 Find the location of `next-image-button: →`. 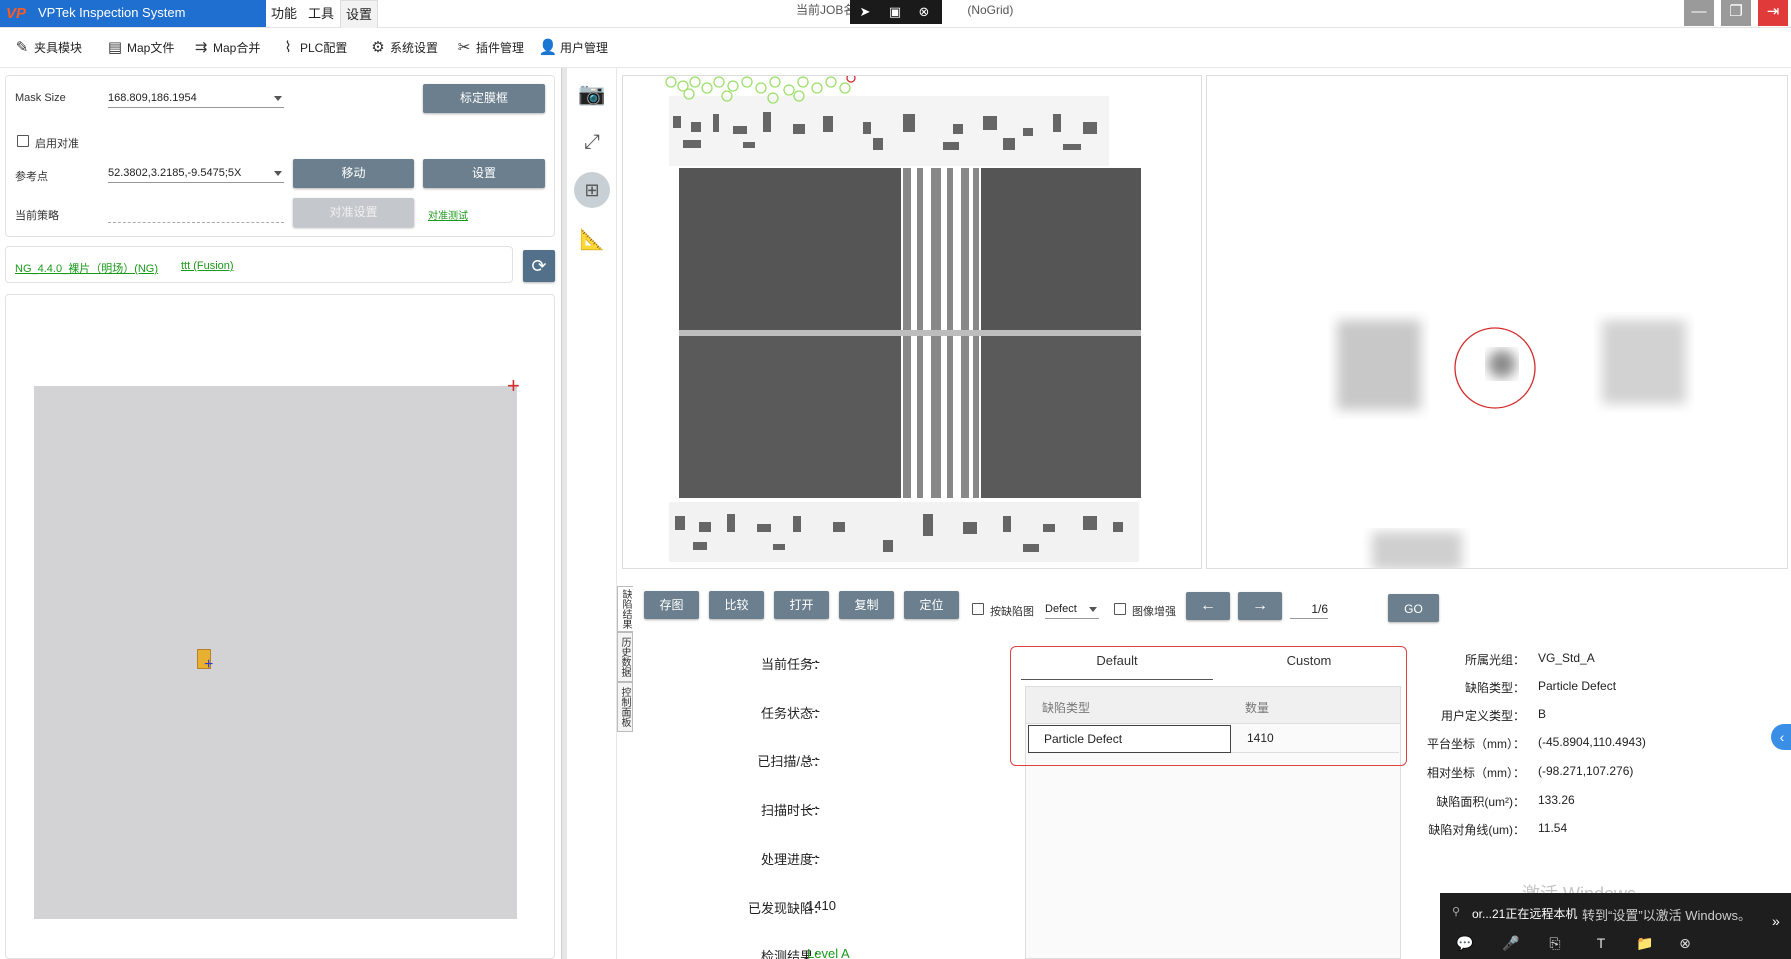

next-image-button: → is located at coordinates (1260, 606).